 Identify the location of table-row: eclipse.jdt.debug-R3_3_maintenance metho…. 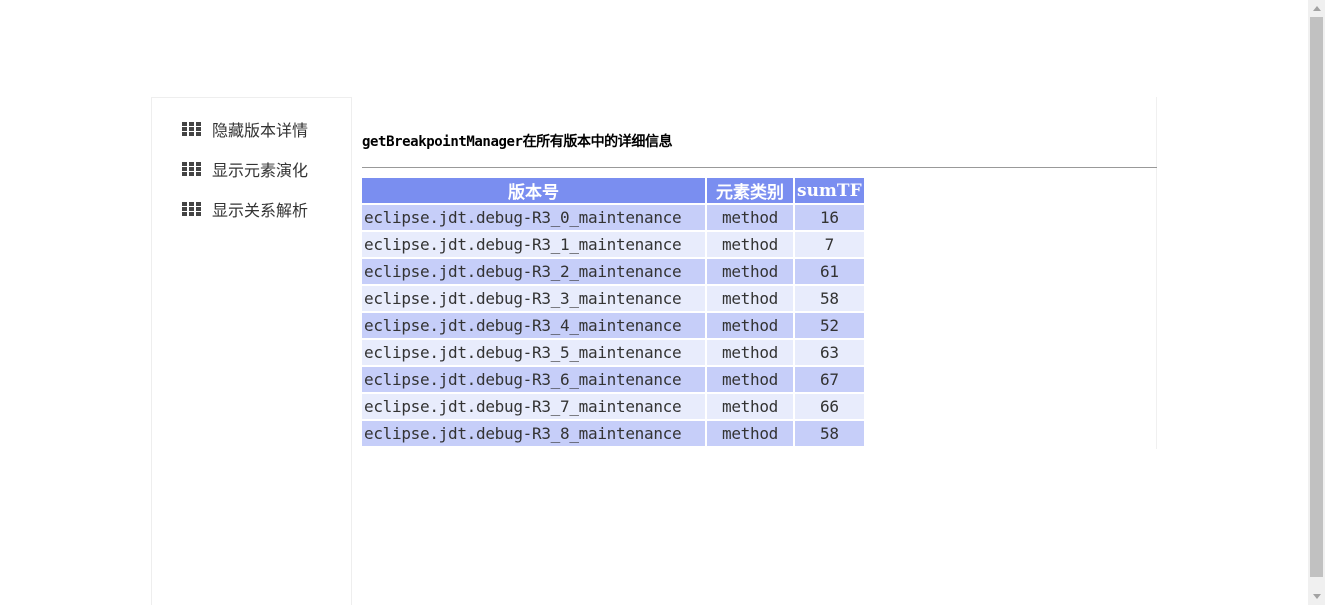
(613, 298).